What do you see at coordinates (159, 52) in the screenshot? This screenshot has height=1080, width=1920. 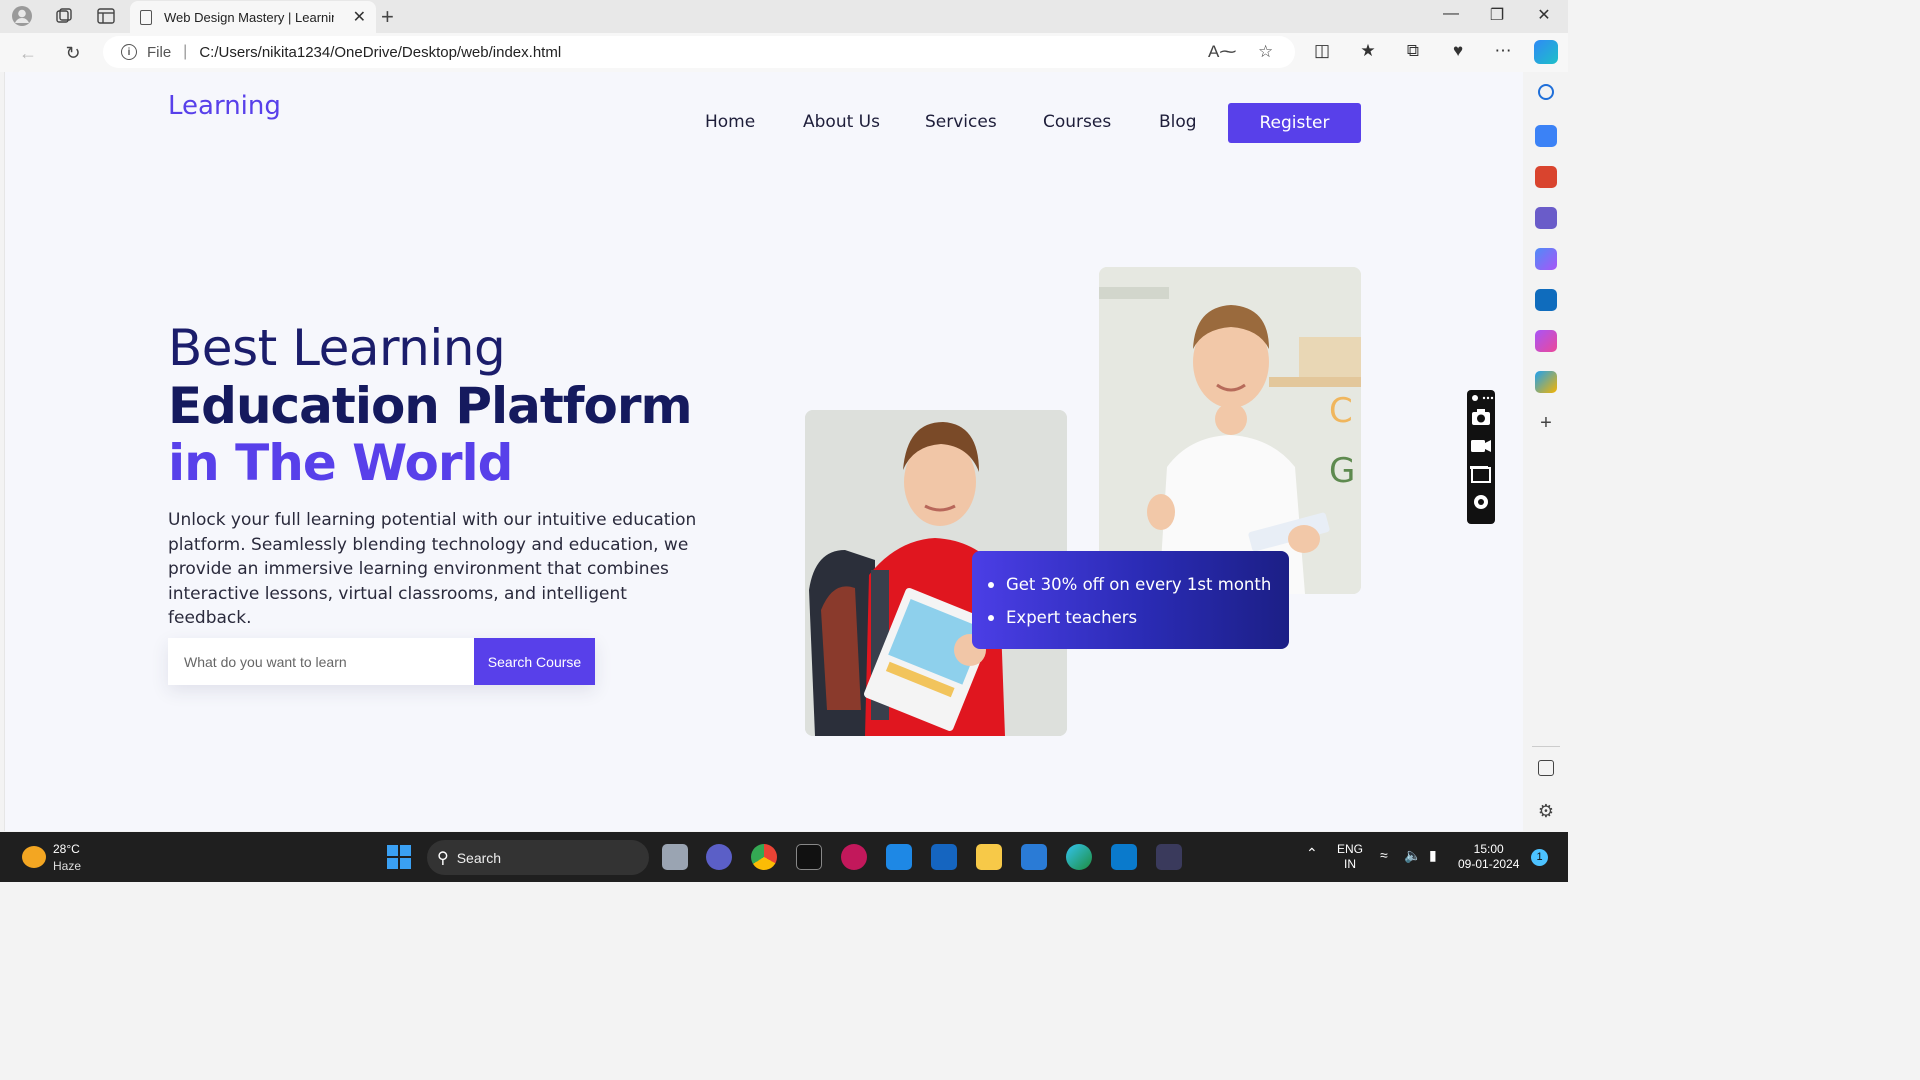 I see `url-scheme: File` at bounding box center [159, 52].